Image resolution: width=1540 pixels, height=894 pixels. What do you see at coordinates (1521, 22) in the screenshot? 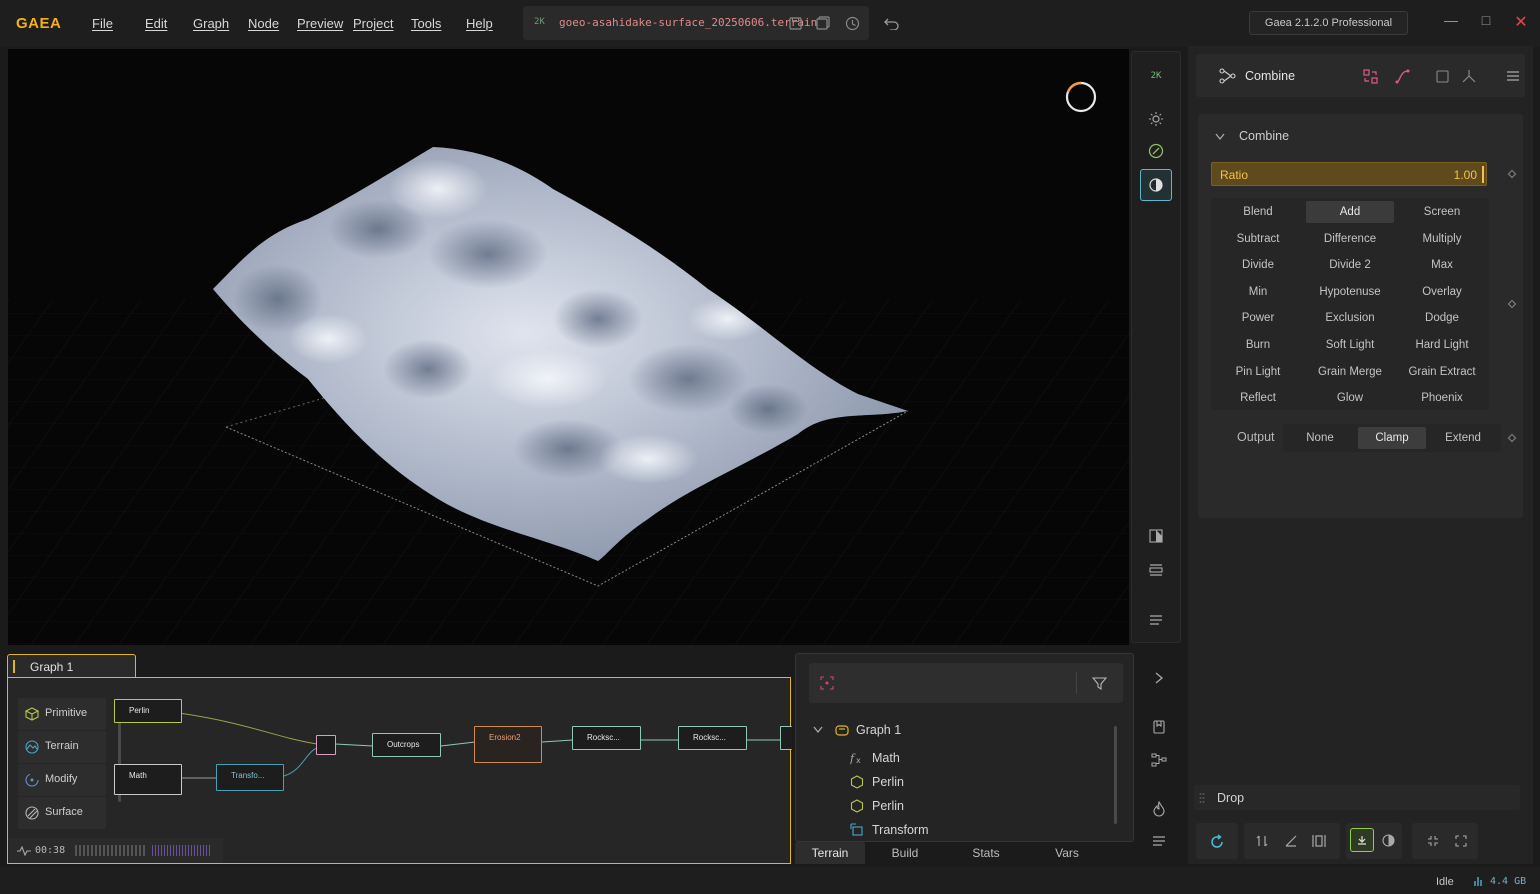
I see `close-icon: ✕` at bounding box center [1521, 22].